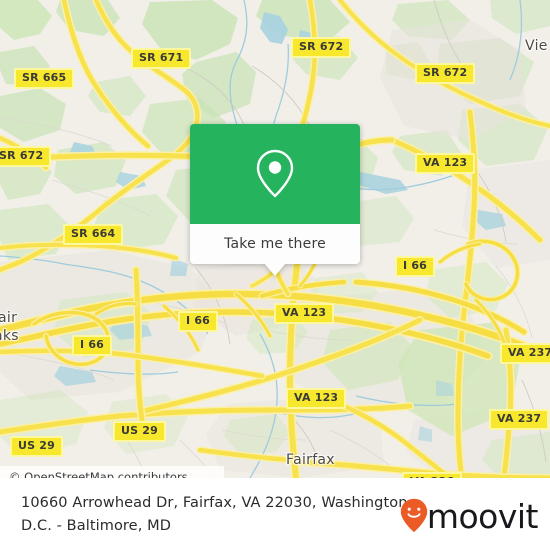  What do you see at coordinates (161, 58) in the screenshot?
I see `shield-sr-671-north: SR 671` at bounding box center [161, 58].